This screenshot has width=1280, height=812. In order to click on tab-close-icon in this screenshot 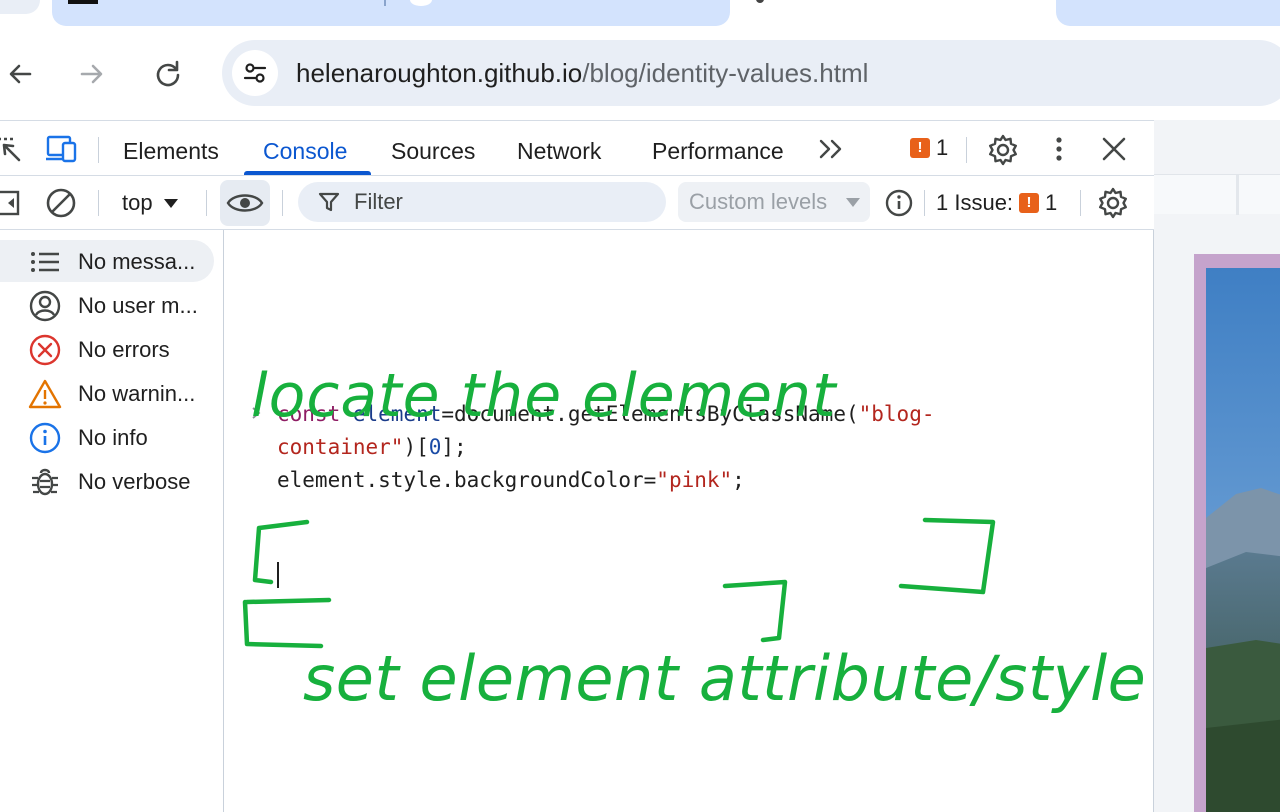, I will do `click(421, 3)`.